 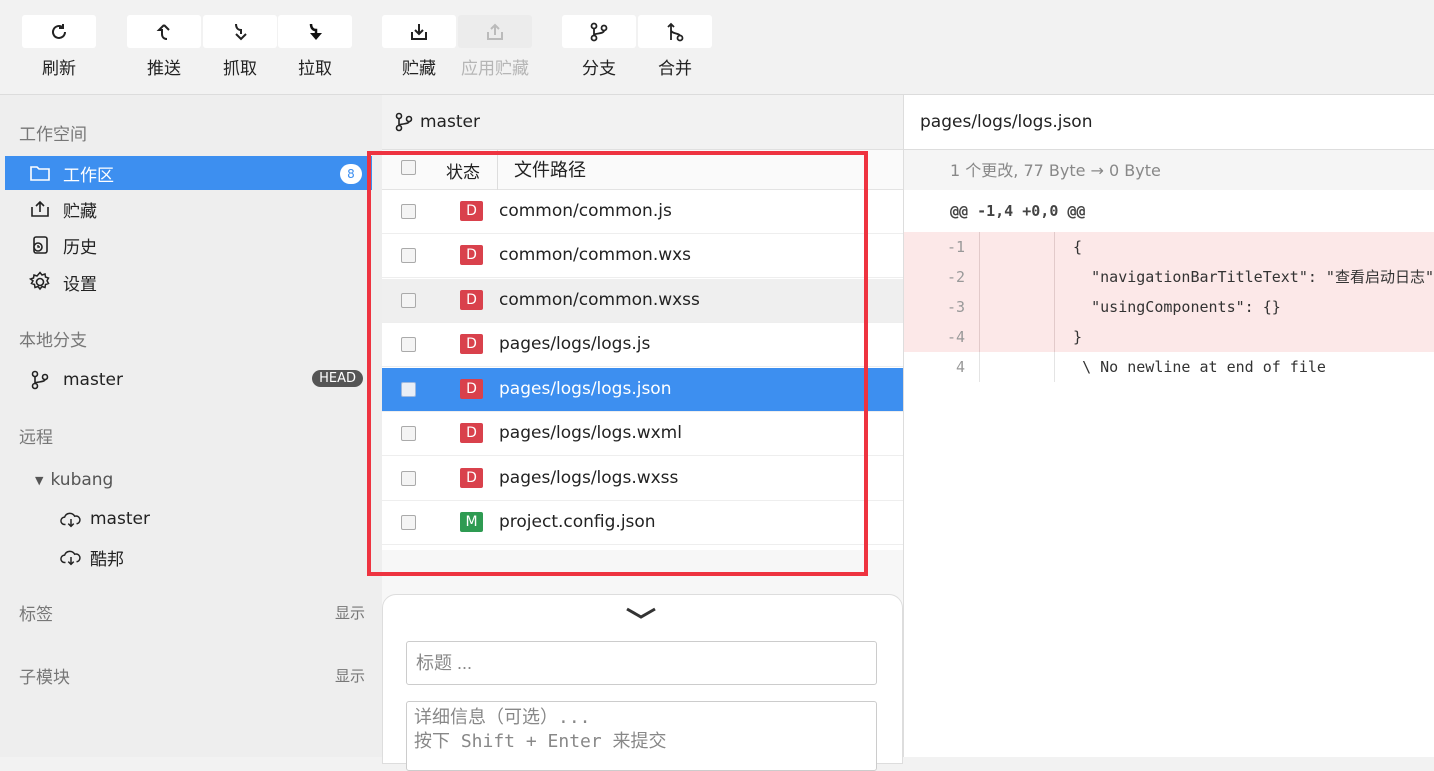 What do you see at coordinates (642, 345) in the screenshot?
I see `file-row: D pages/logs/logs.js` at bounding box center [642, 345].